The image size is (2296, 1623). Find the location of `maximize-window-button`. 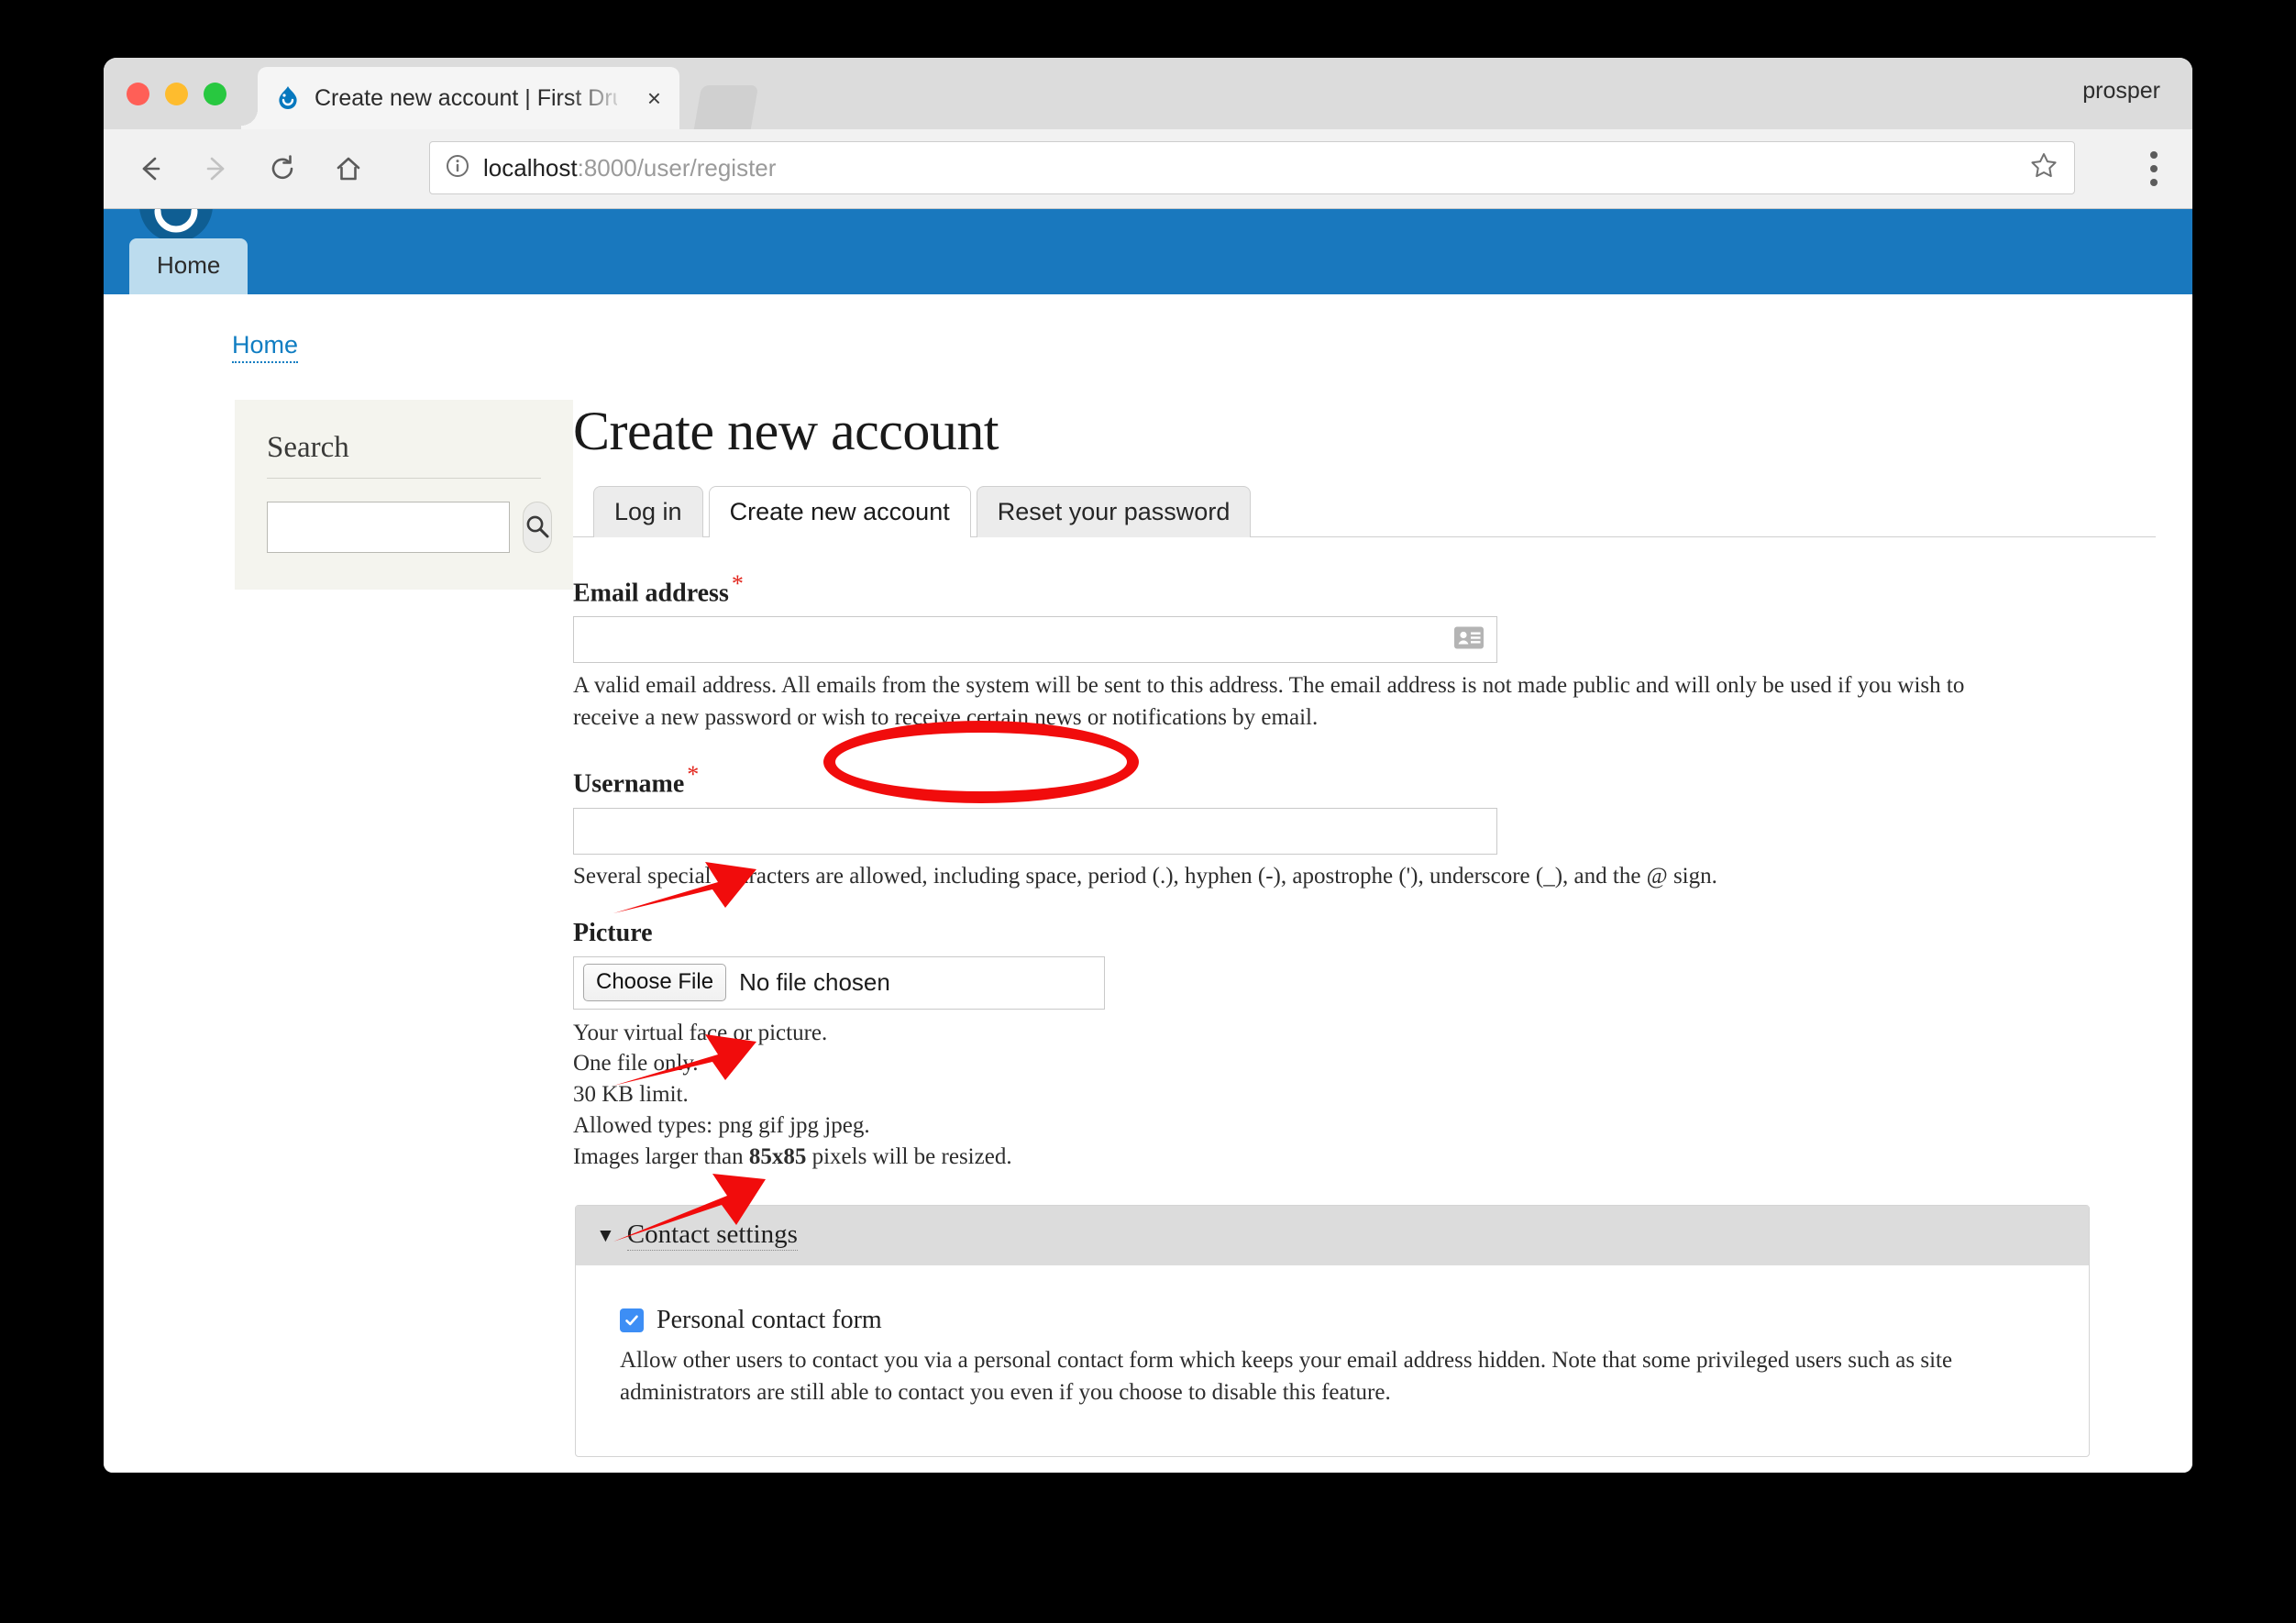

maximize-window-button is located at coordinates (215, 94).